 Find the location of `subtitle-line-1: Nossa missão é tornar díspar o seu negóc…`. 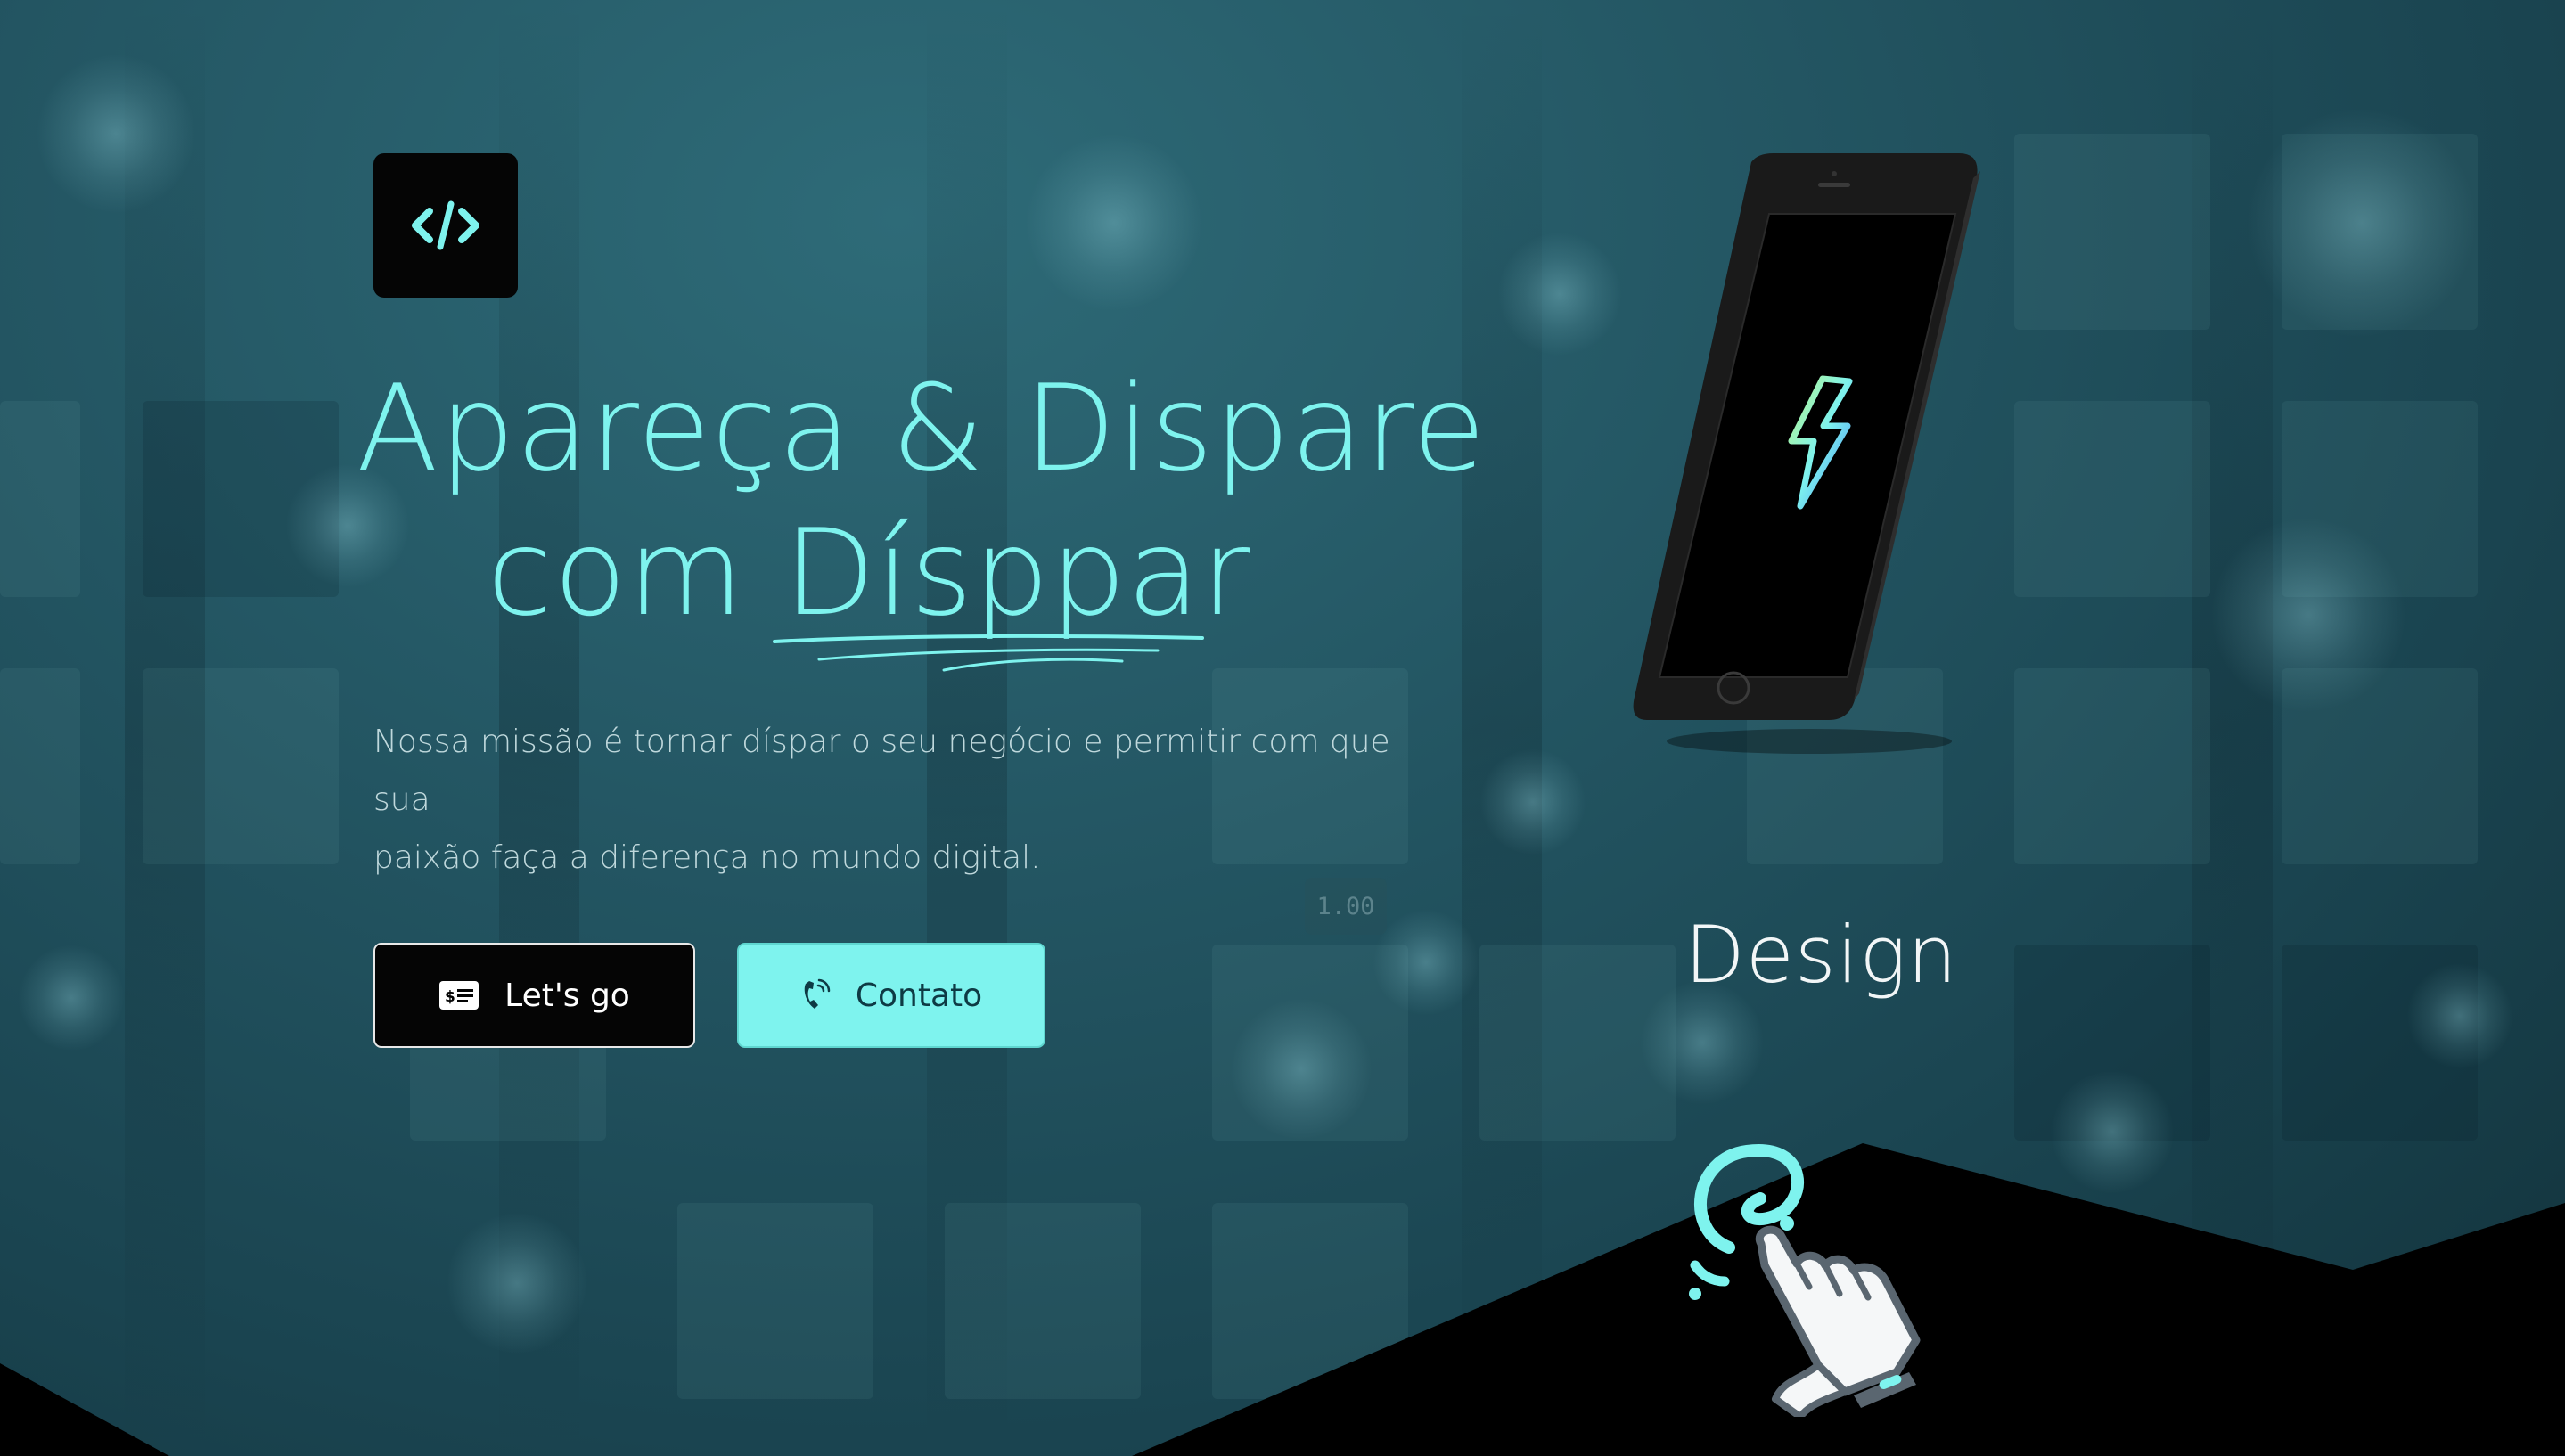

subtitle-line-1: Nossa missão é tornar díspar o seu negóc… is located at coordinates (881, 771).